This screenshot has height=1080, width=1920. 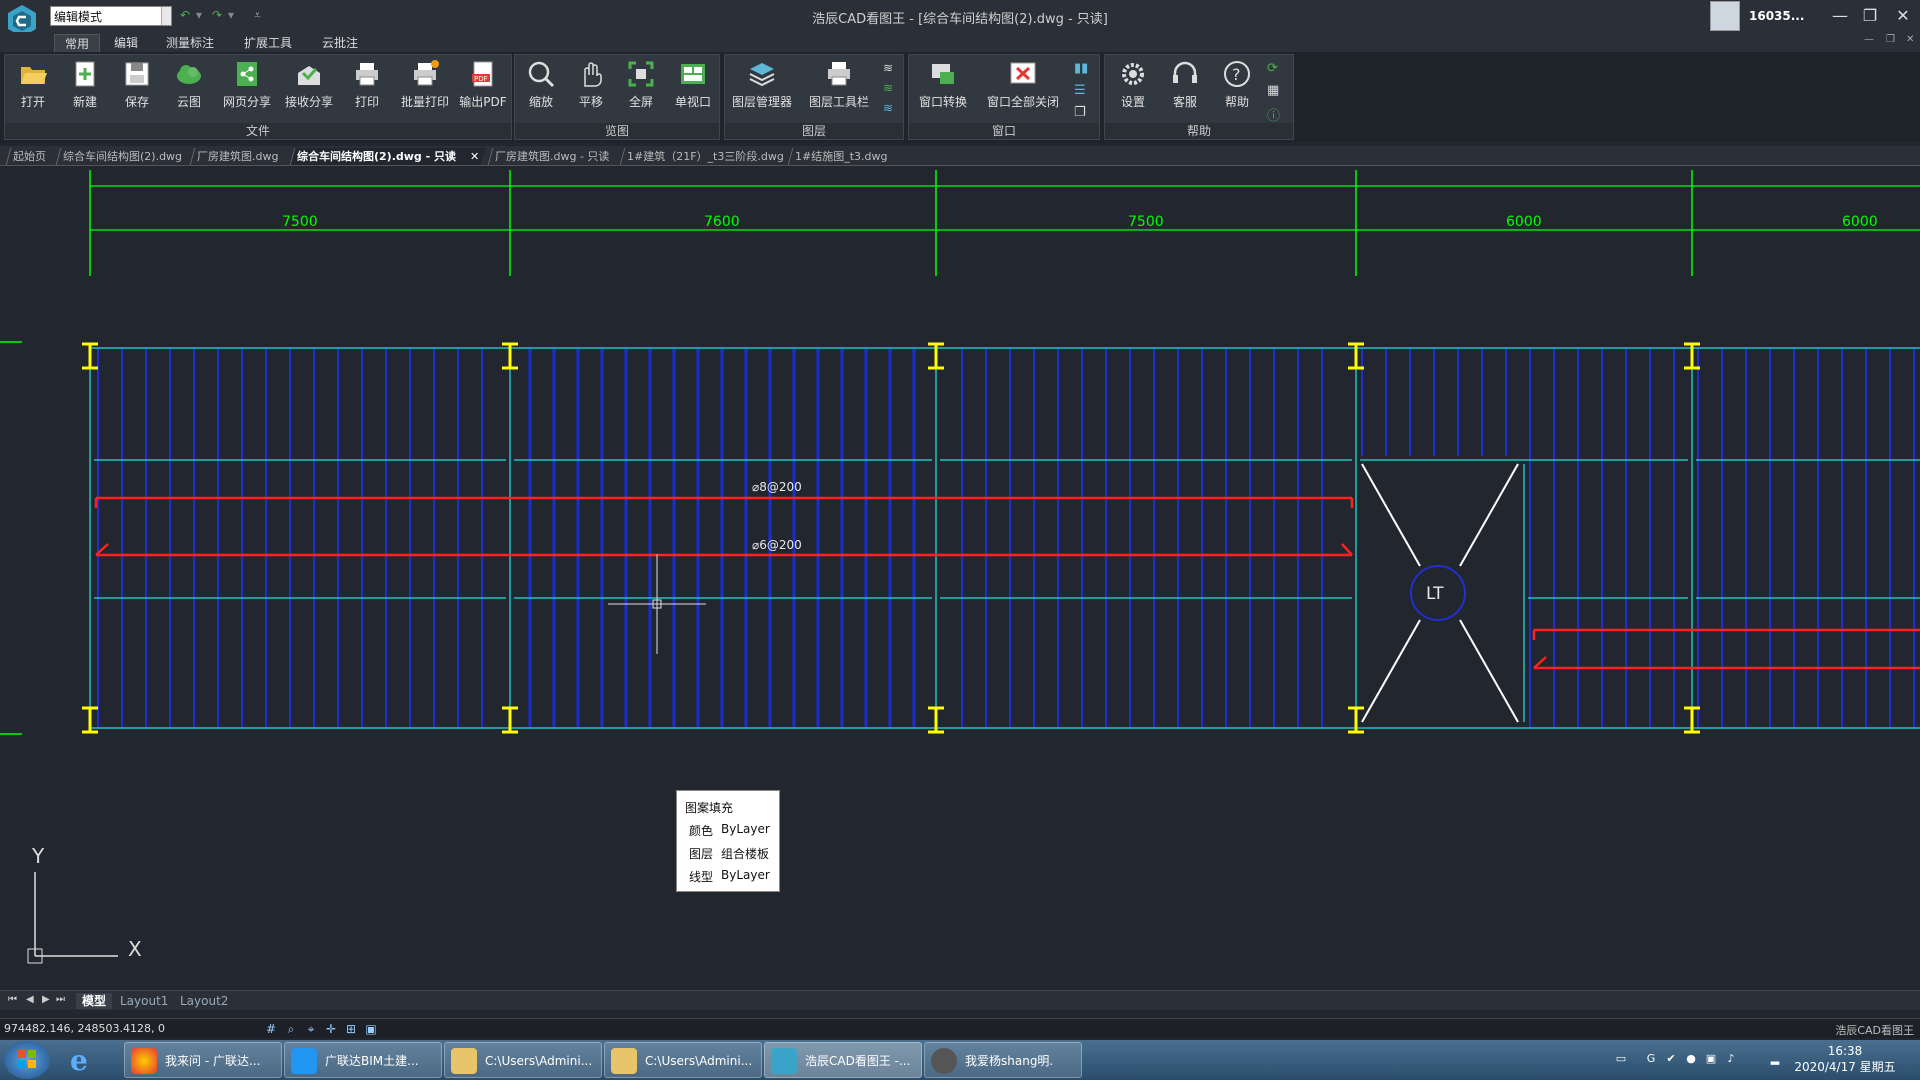 What do you see at coordinates (1870, 16) in the screenshot?
I see `maximize-button: ❐` at bounding box center [1870, 16].